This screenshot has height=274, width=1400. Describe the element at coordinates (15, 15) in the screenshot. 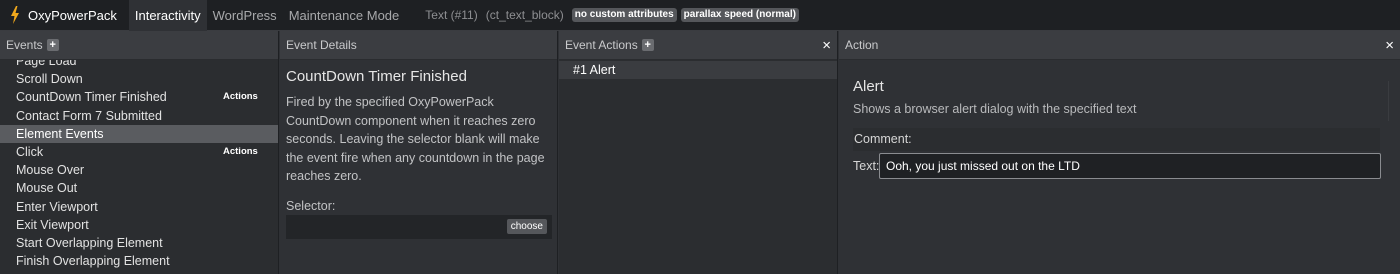

I see `bolt-icon` at that location.